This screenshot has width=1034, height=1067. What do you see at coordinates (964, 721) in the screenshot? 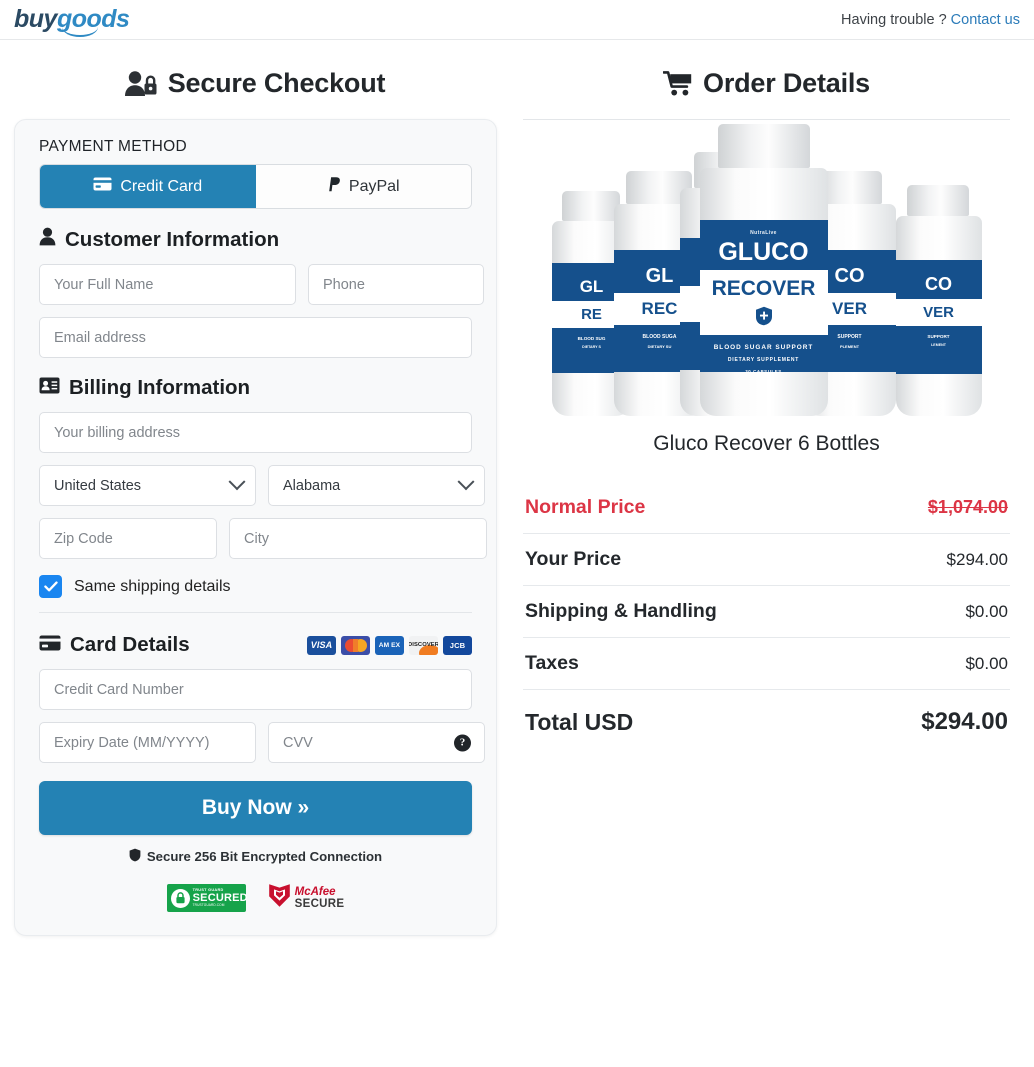
I see `total-value: $294.00` at bounding box center [964, 721].